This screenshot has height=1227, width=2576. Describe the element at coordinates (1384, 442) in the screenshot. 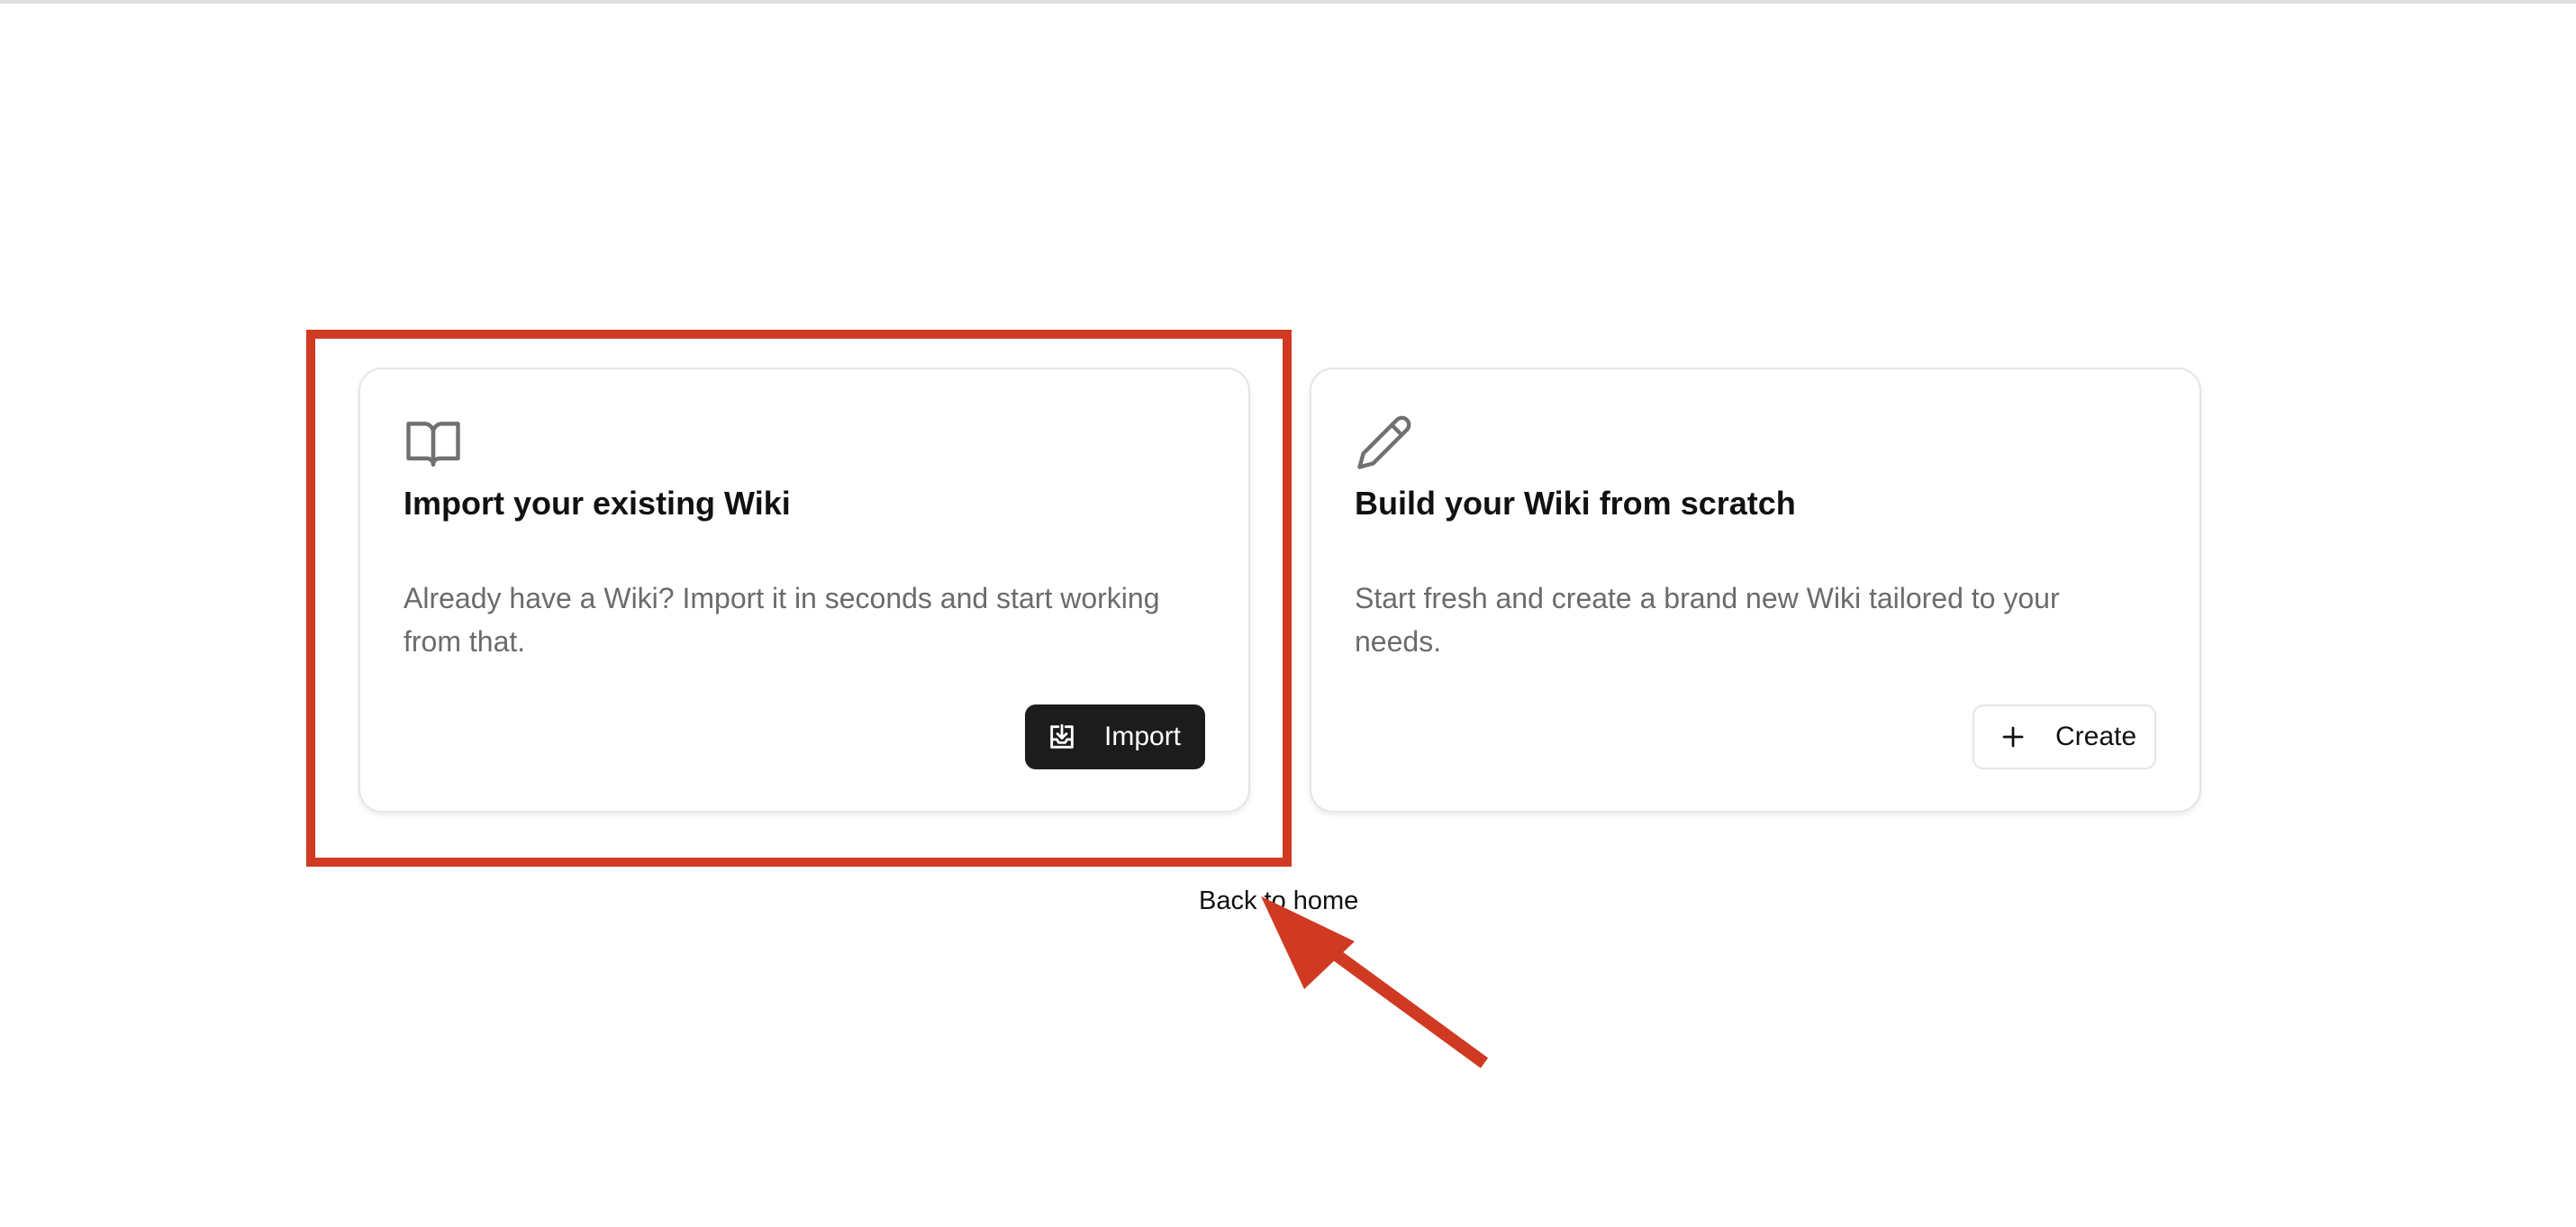

I see `pencil-icon` at that location.